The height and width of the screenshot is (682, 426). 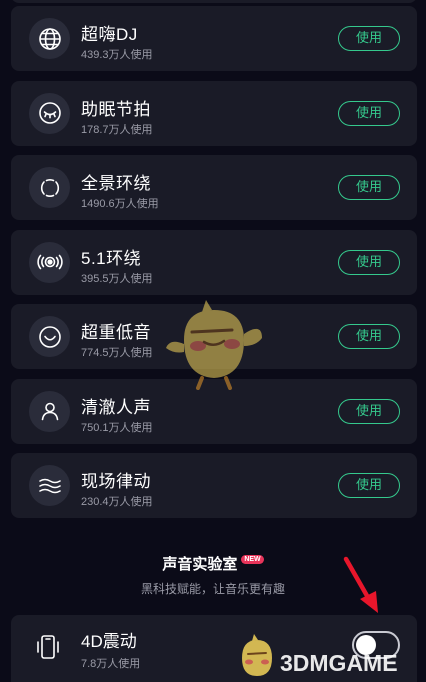 I want to click on effect-name: 助眠节拍, so click(x=116, y=109).